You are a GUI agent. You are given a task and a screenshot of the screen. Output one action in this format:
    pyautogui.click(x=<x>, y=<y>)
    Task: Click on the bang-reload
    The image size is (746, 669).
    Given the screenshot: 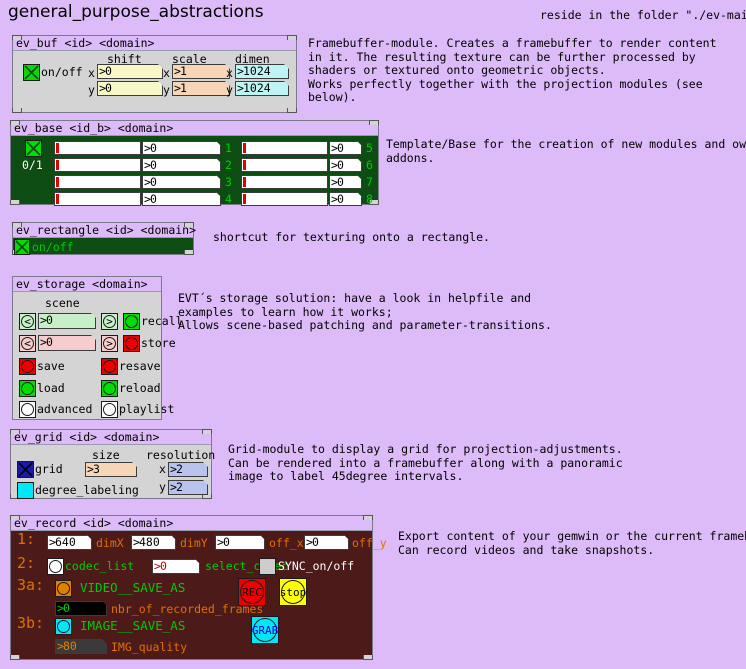 What is the action you would take?
    pyautogui.click(x=109, y=388)
    